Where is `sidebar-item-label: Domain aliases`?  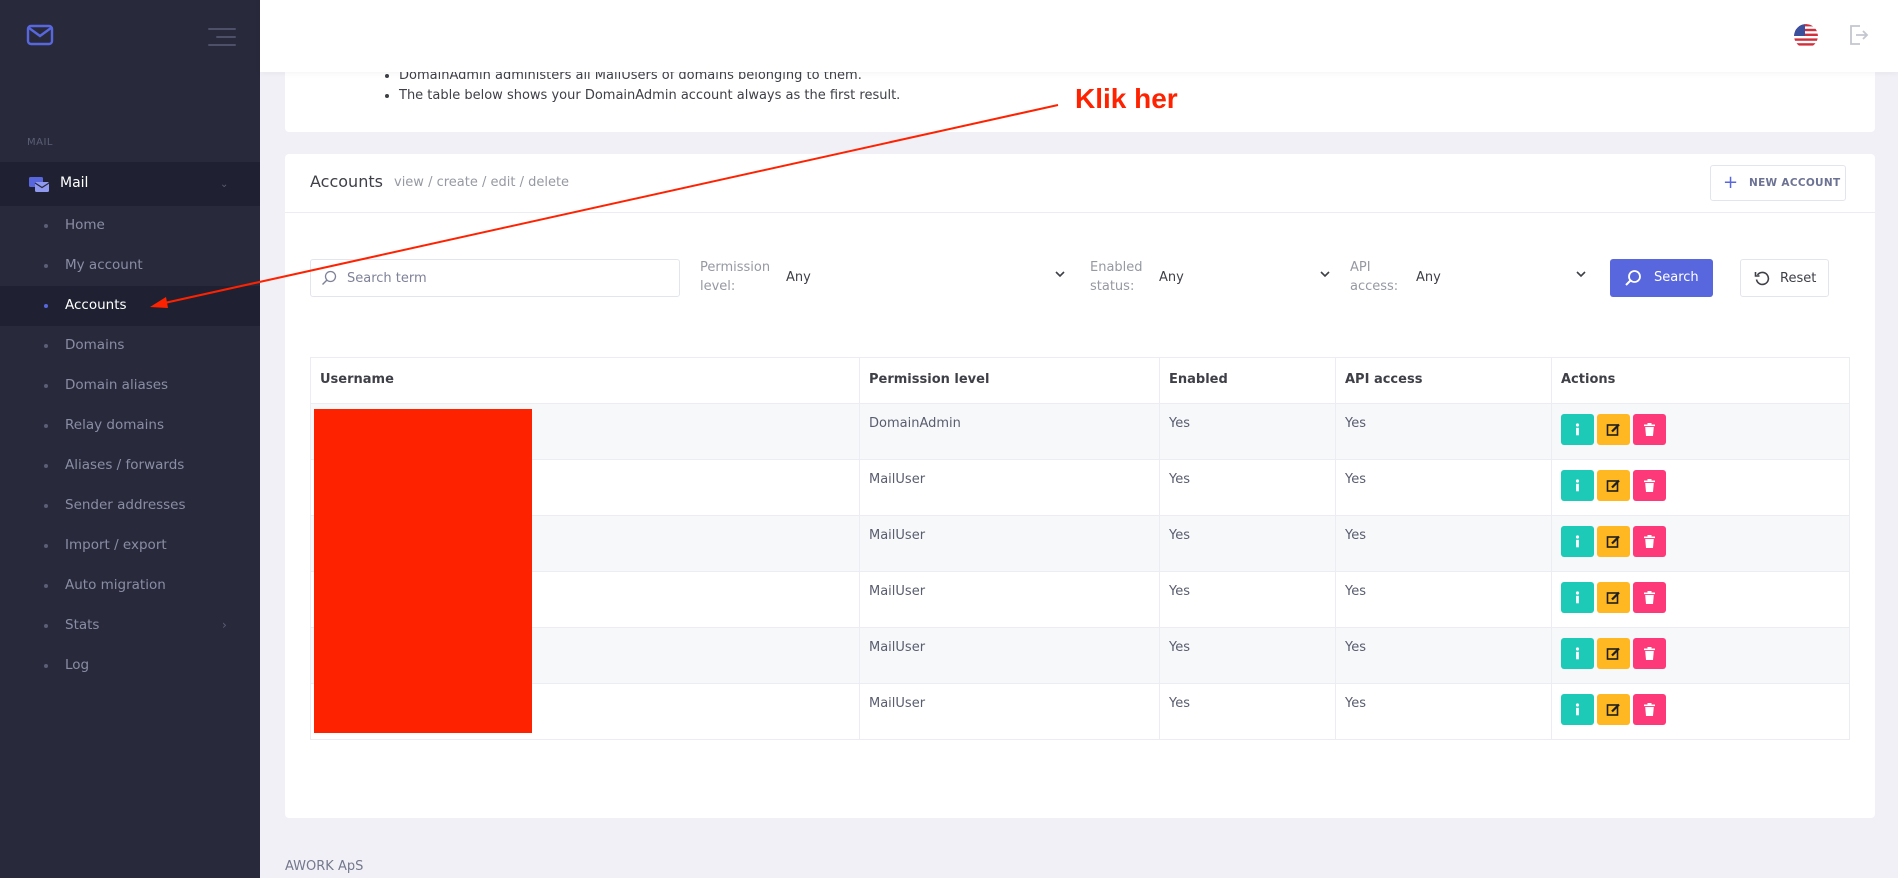
sidebar-item-label: Domain aliases is located at coordinates (117, 385).